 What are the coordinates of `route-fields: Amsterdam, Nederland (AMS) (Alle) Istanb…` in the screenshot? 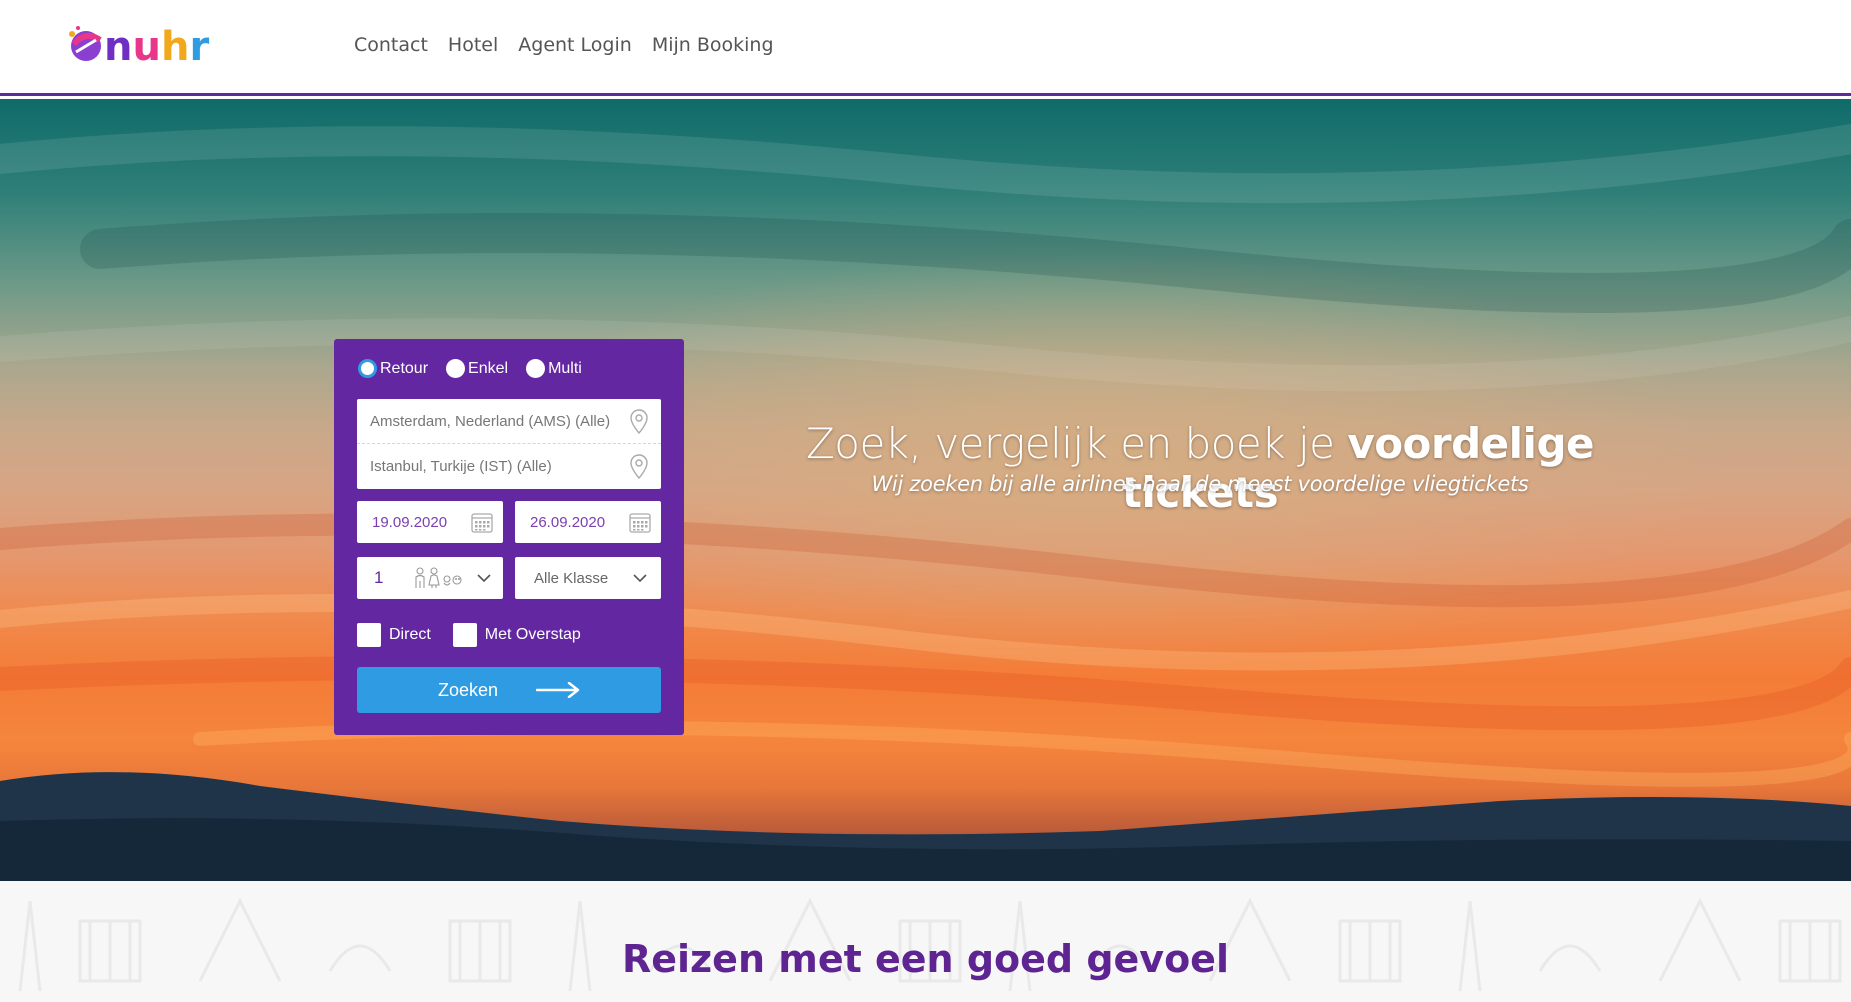 It's located at (509, 444).